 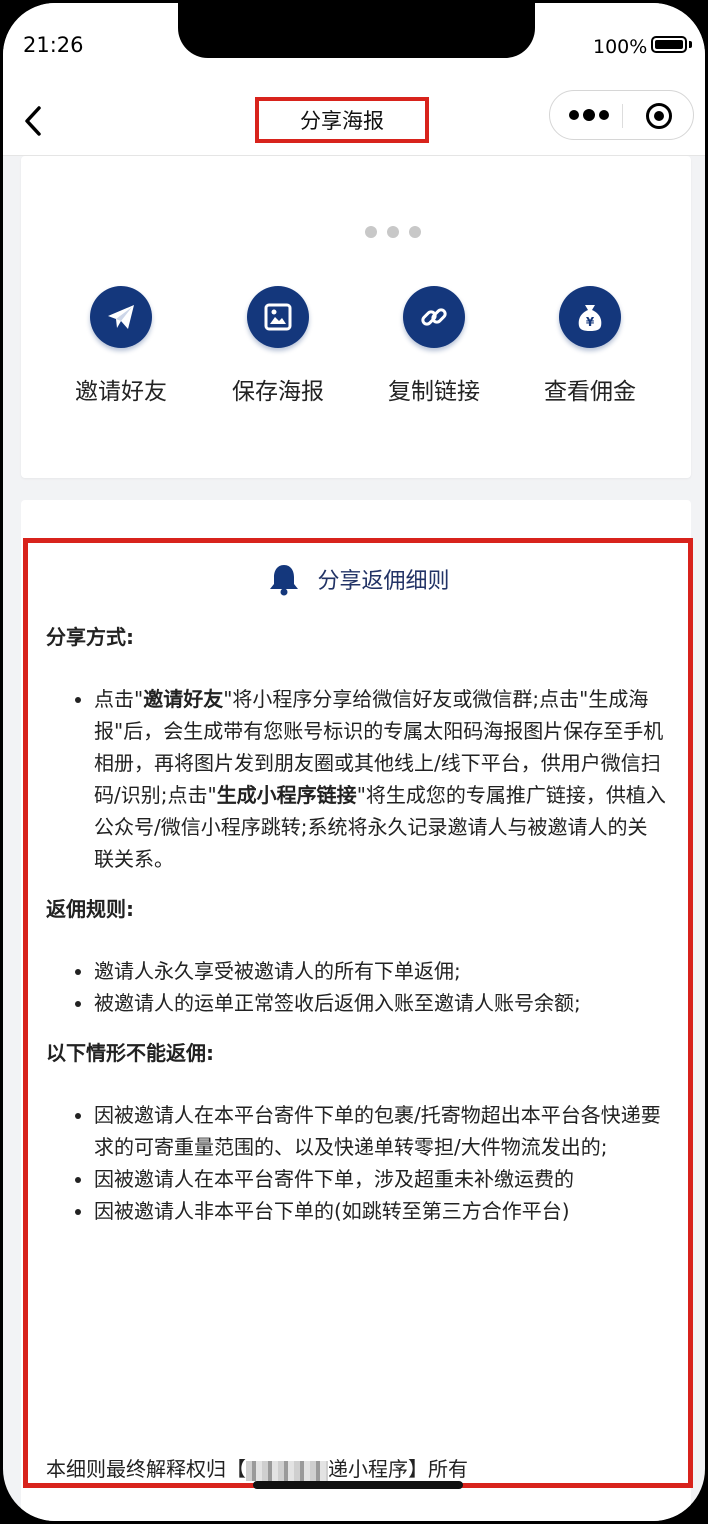 I want to click on status-bar: 21:26 100%, so click(x=354, y=46).